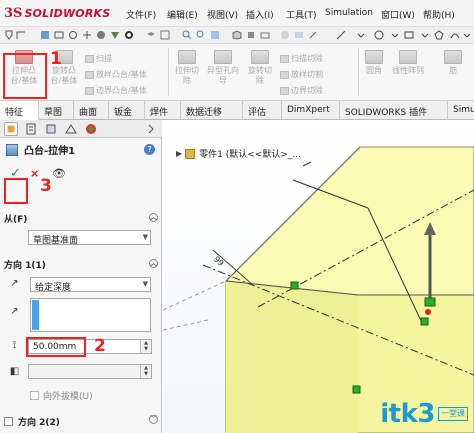  I want to click on dimxpert-manager-icon, so click(71, 129).